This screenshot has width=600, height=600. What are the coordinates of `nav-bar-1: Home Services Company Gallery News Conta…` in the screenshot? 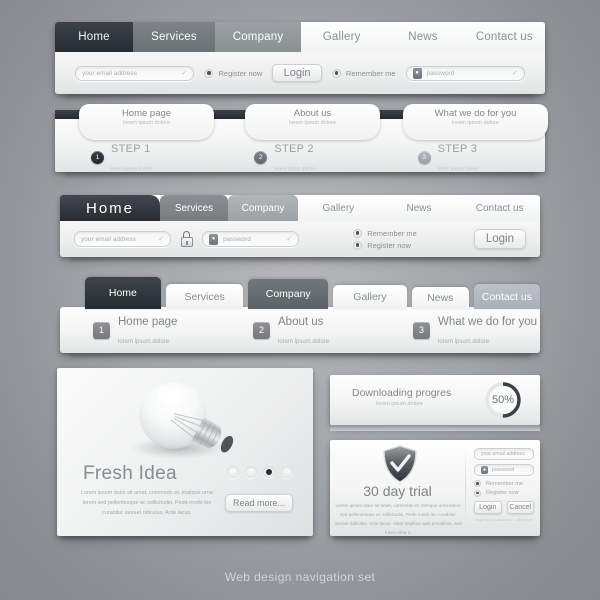 It's located at (300, 58).